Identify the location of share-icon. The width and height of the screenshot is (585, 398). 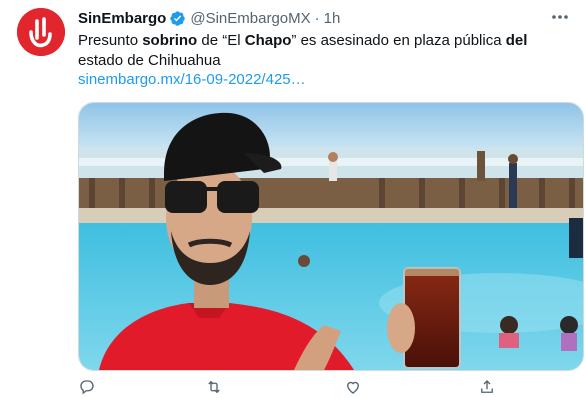
(487, 386).